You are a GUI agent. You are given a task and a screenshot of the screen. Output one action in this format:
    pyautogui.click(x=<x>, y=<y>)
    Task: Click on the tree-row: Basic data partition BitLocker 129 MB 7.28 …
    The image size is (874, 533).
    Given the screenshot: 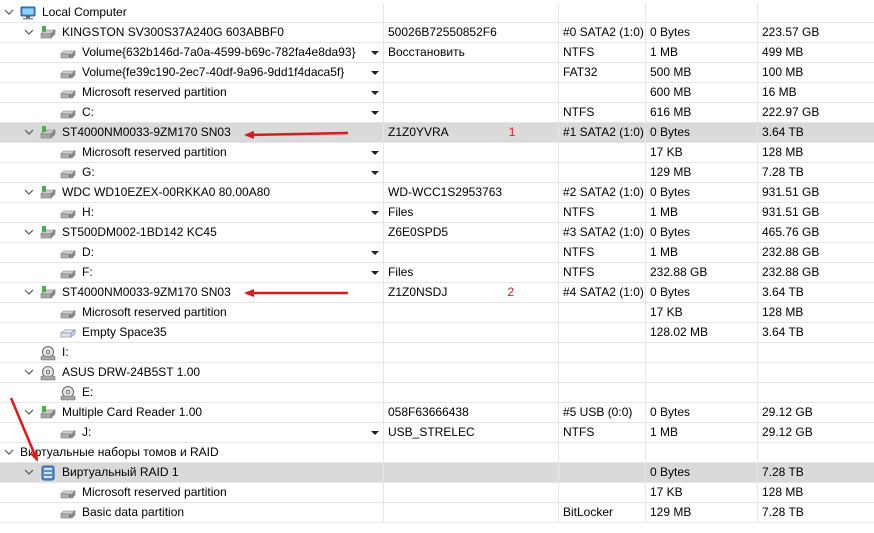 What is the action you would take?
    pyautogui.click(x=437, y=513)
    